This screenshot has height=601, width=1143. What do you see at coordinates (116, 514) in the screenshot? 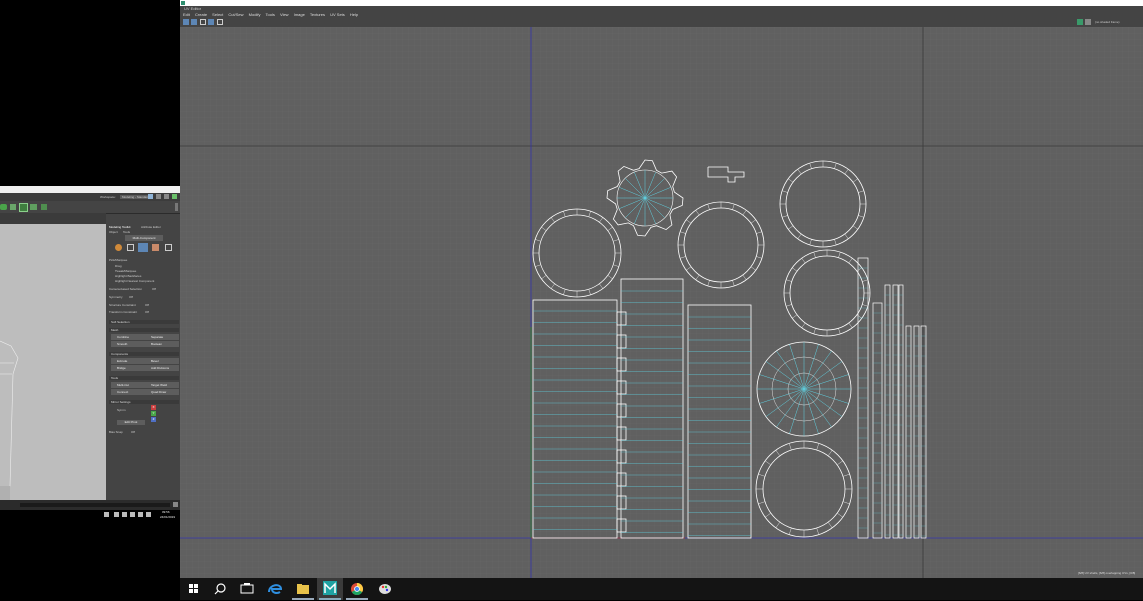
I see `tray-chevron-icon` at bounding box center [116, 514].